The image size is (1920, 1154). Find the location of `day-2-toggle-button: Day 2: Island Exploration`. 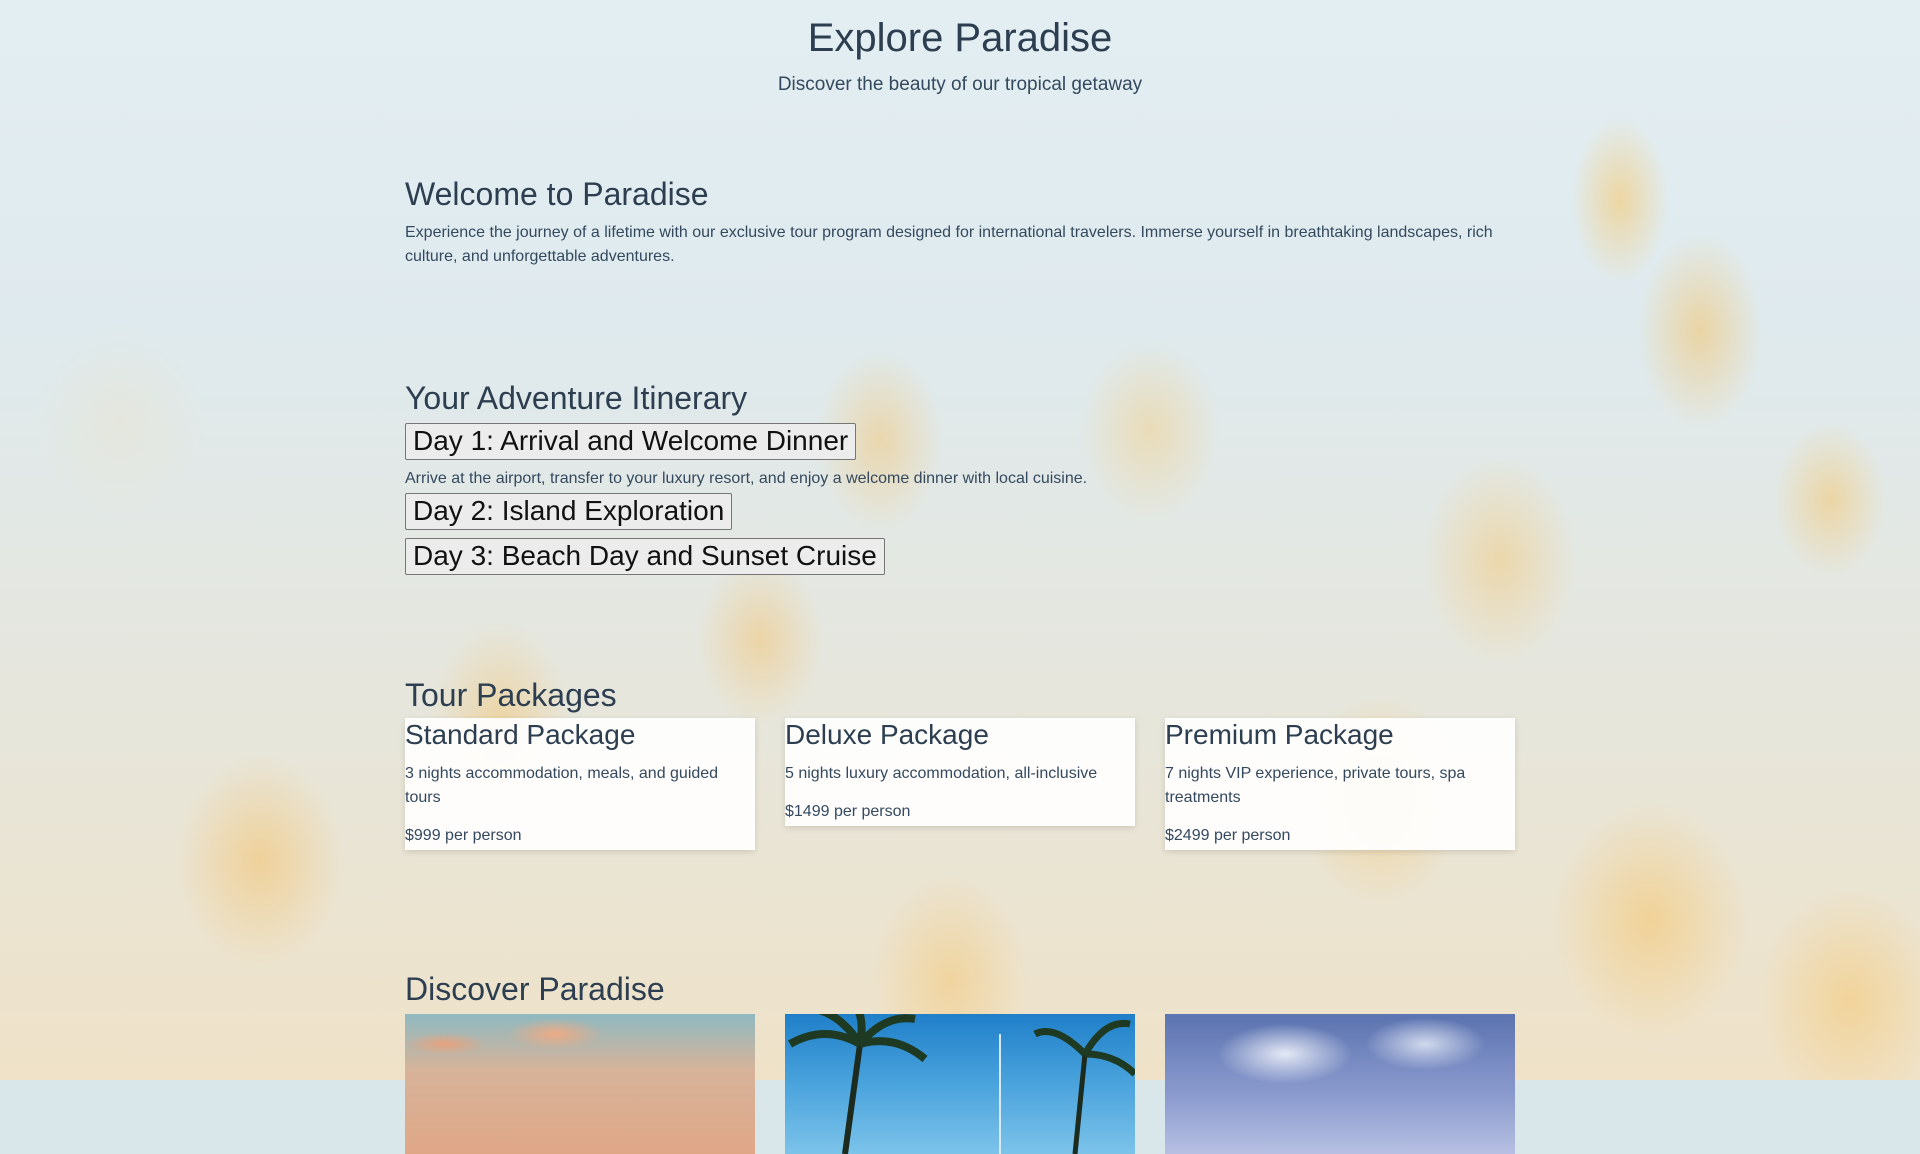

day-2-toggle-button: Day 2: Island Exploration is located at coordinates (569, 511).